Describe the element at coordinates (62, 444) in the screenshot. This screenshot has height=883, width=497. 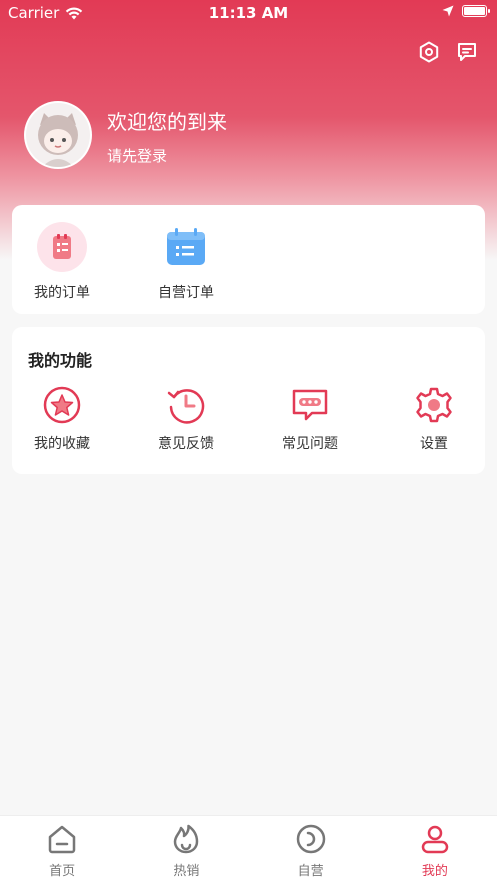
I see `favorites-label: 我的收藏` at that location.